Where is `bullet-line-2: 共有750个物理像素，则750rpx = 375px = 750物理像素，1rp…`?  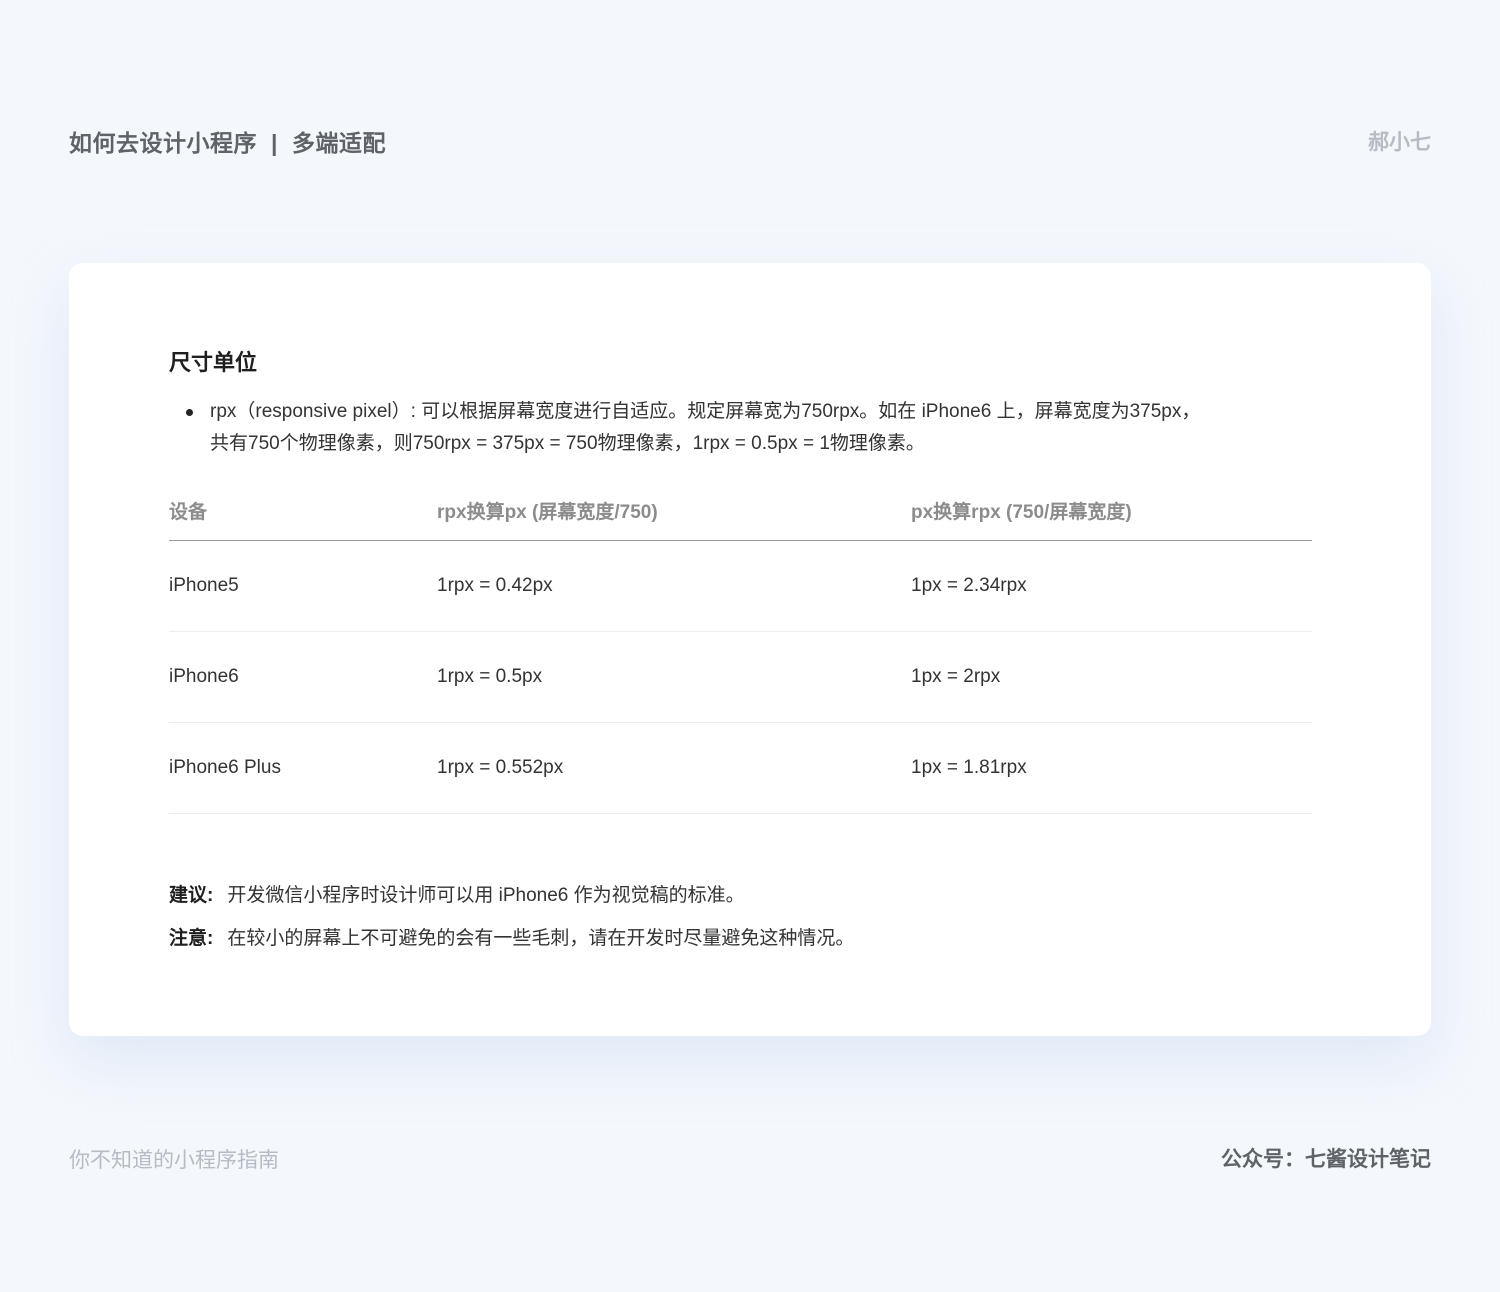
bullet-line-2: 共有750个物理像素，则750rpx = 375px = 750物理像素，1rp… is located at coordinates (567, 443).